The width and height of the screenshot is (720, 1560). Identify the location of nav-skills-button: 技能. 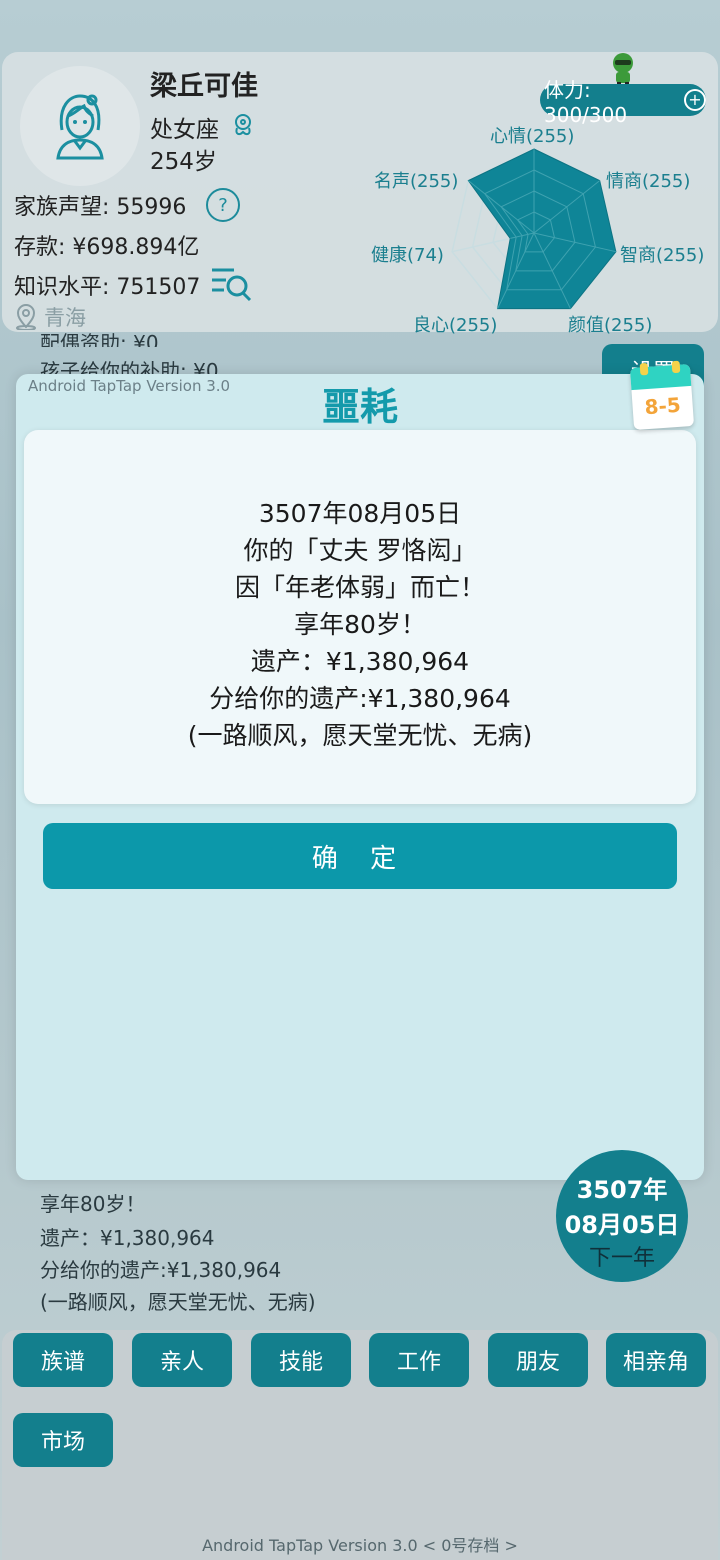
(301, 1360).